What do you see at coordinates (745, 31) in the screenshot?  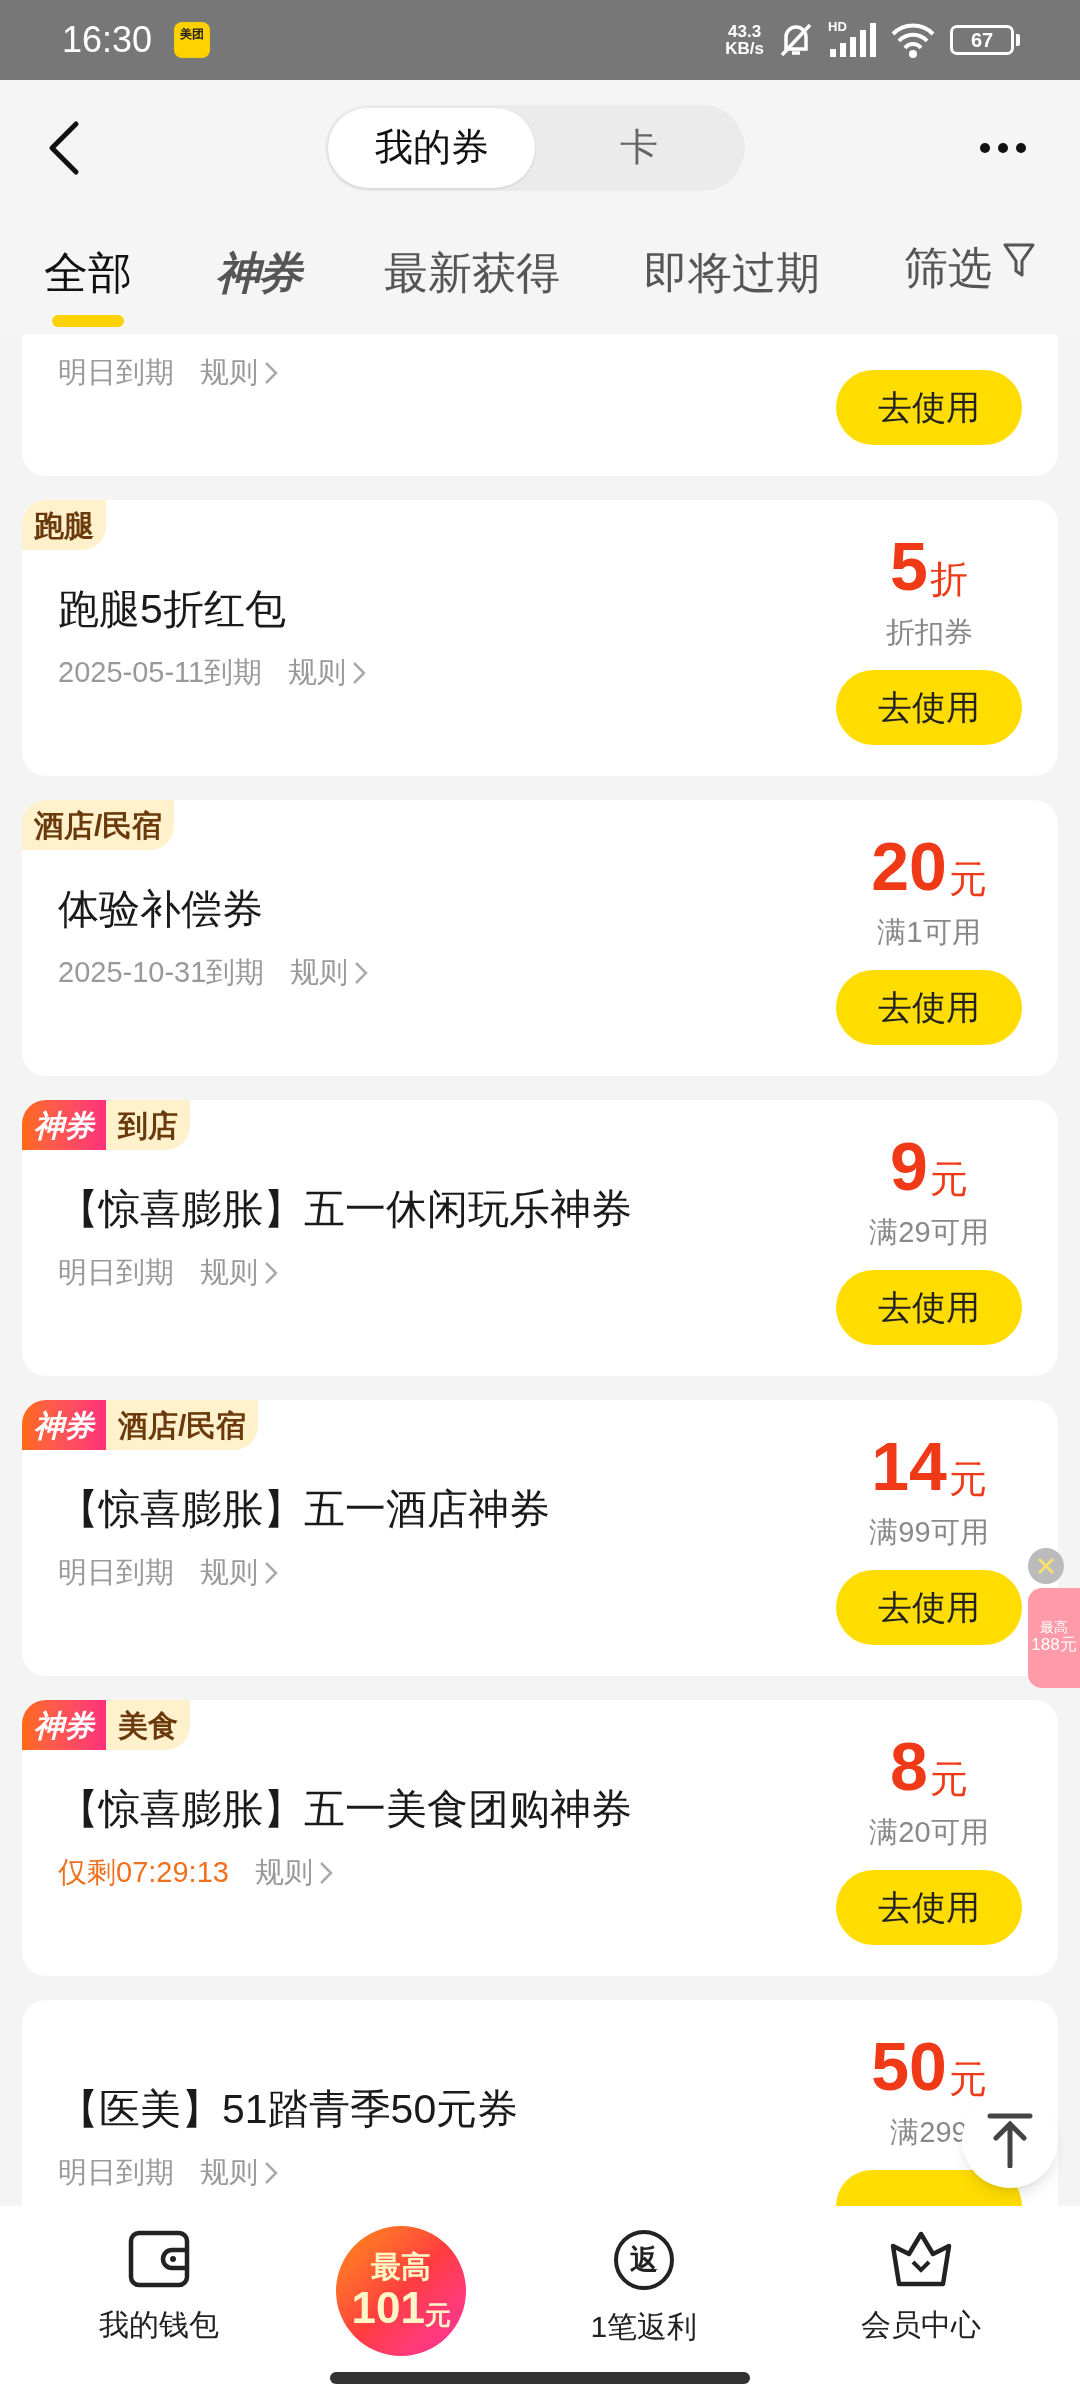 I see `network-speed: 43.3` at bounding box center [745, 31].